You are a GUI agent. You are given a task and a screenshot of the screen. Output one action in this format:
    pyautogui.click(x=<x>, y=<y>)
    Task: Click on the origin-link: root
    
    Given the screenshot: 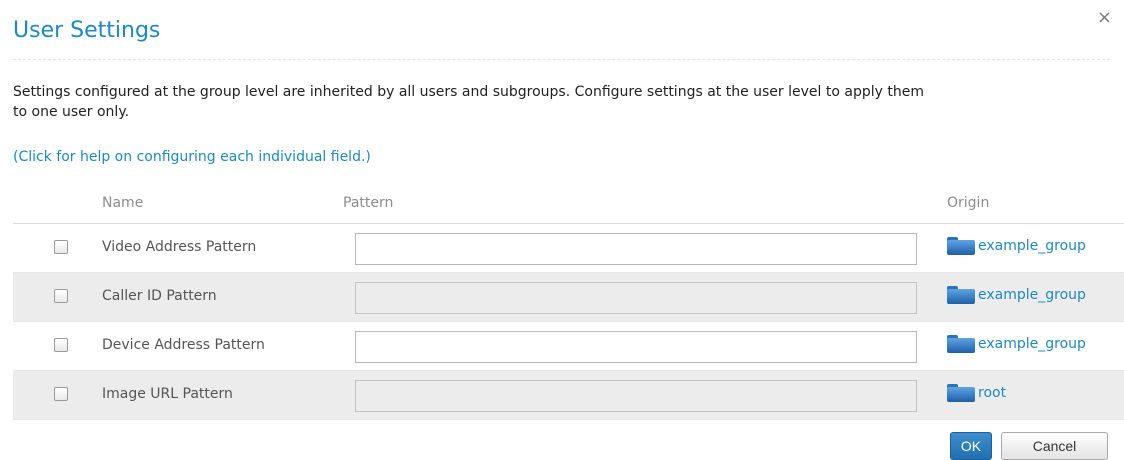 What is the action you would take?
    pyautogui.click(x=976, y=393)
    